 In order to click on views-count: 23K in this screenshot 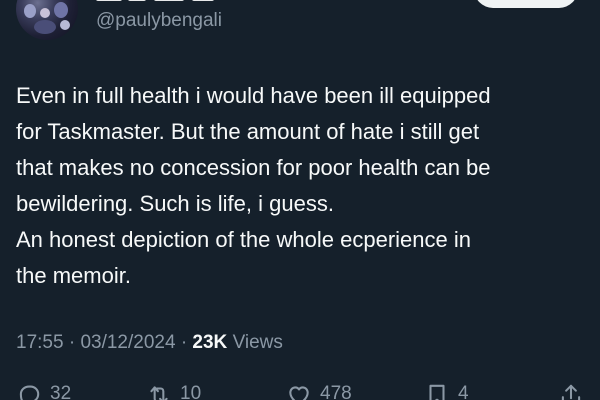, I will do `click(209, 342)`.